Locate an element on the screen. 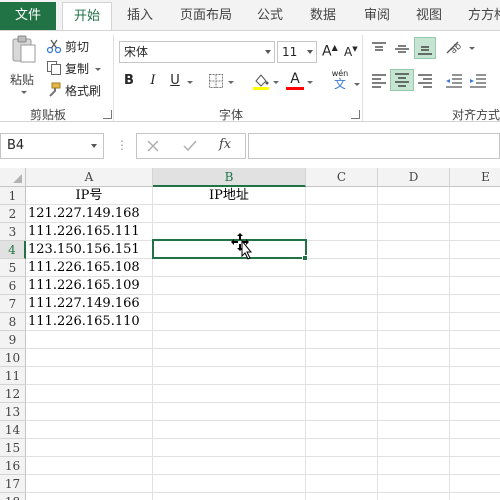 This screenshot has height=500, width=500. cell-d7 is located at coordinates (414, 304).